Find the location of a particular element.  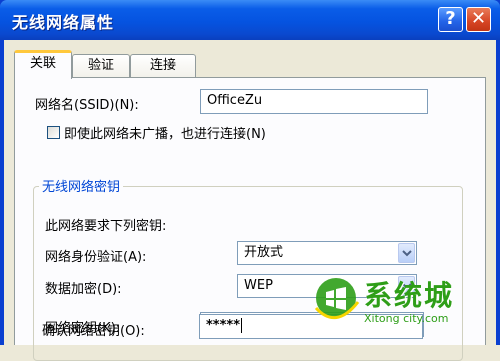

window-title: 无线网络属性 is located at coordinates (63, 22).